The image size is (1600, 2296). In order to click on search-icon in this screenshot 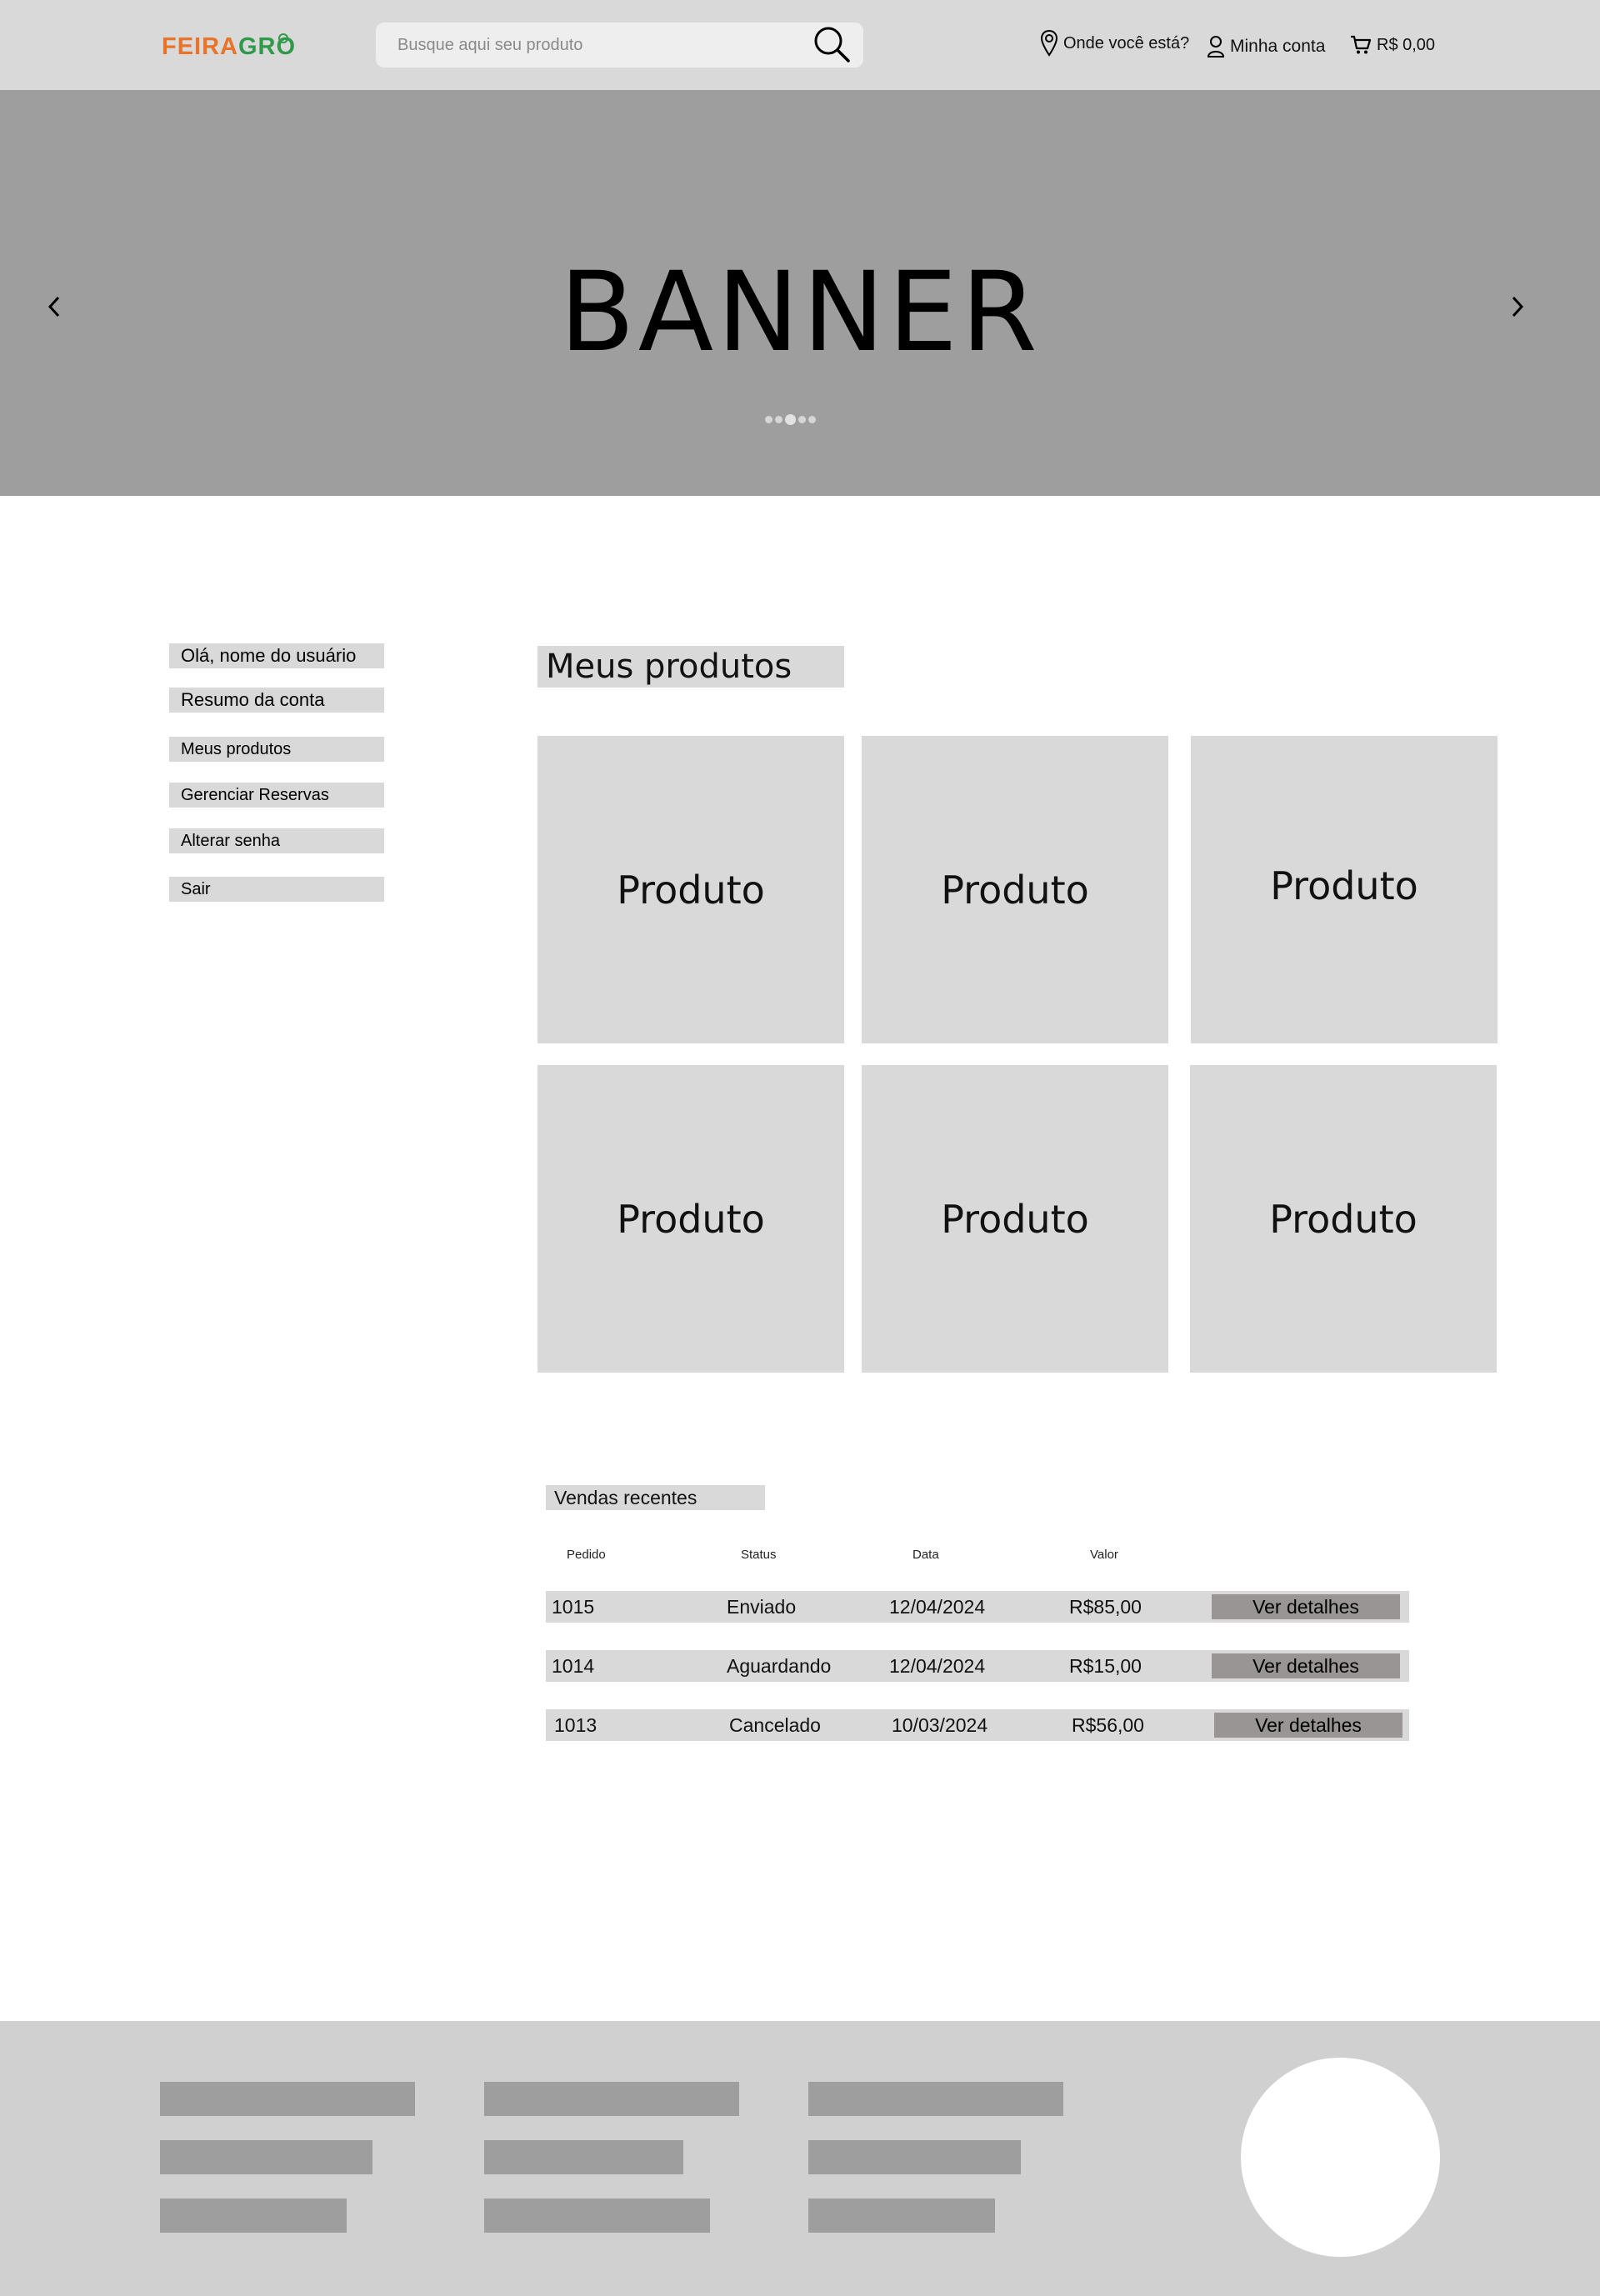, I will do `click(831, 44)`.